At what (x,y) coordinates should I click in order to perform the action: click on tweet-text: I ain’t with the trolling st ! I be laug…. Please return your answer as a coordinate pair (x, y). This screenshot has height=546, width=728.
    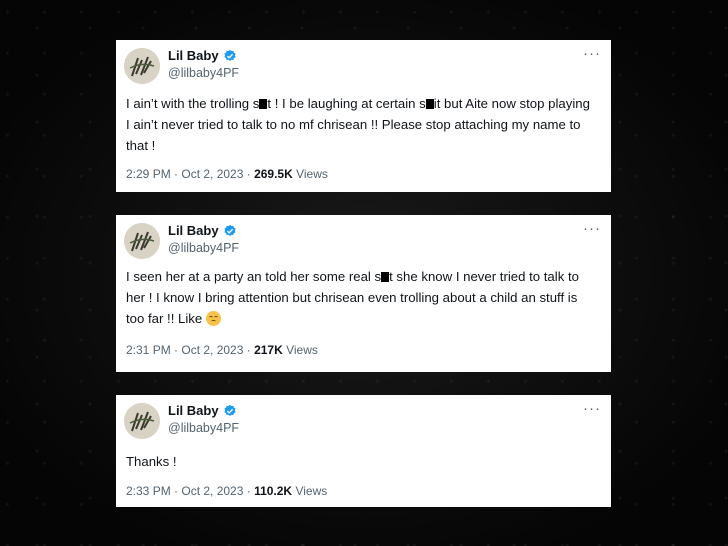
    Looking at the image, I should click on (358, 124).